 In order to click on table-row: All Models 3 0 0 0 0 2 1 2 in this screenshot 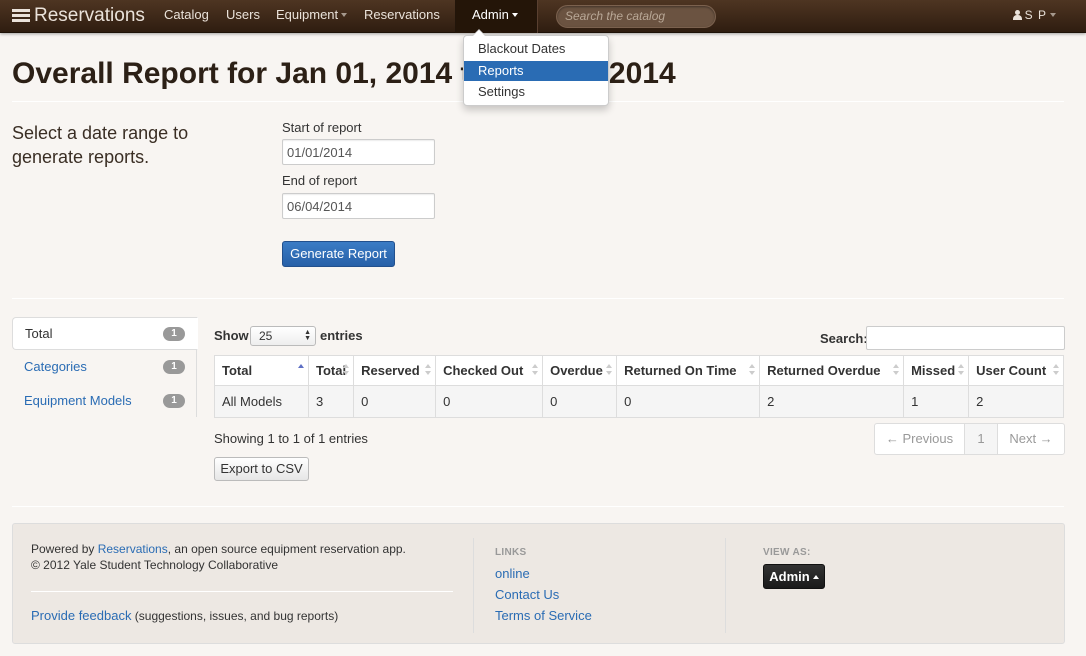, I will do `click(639, 401)`.